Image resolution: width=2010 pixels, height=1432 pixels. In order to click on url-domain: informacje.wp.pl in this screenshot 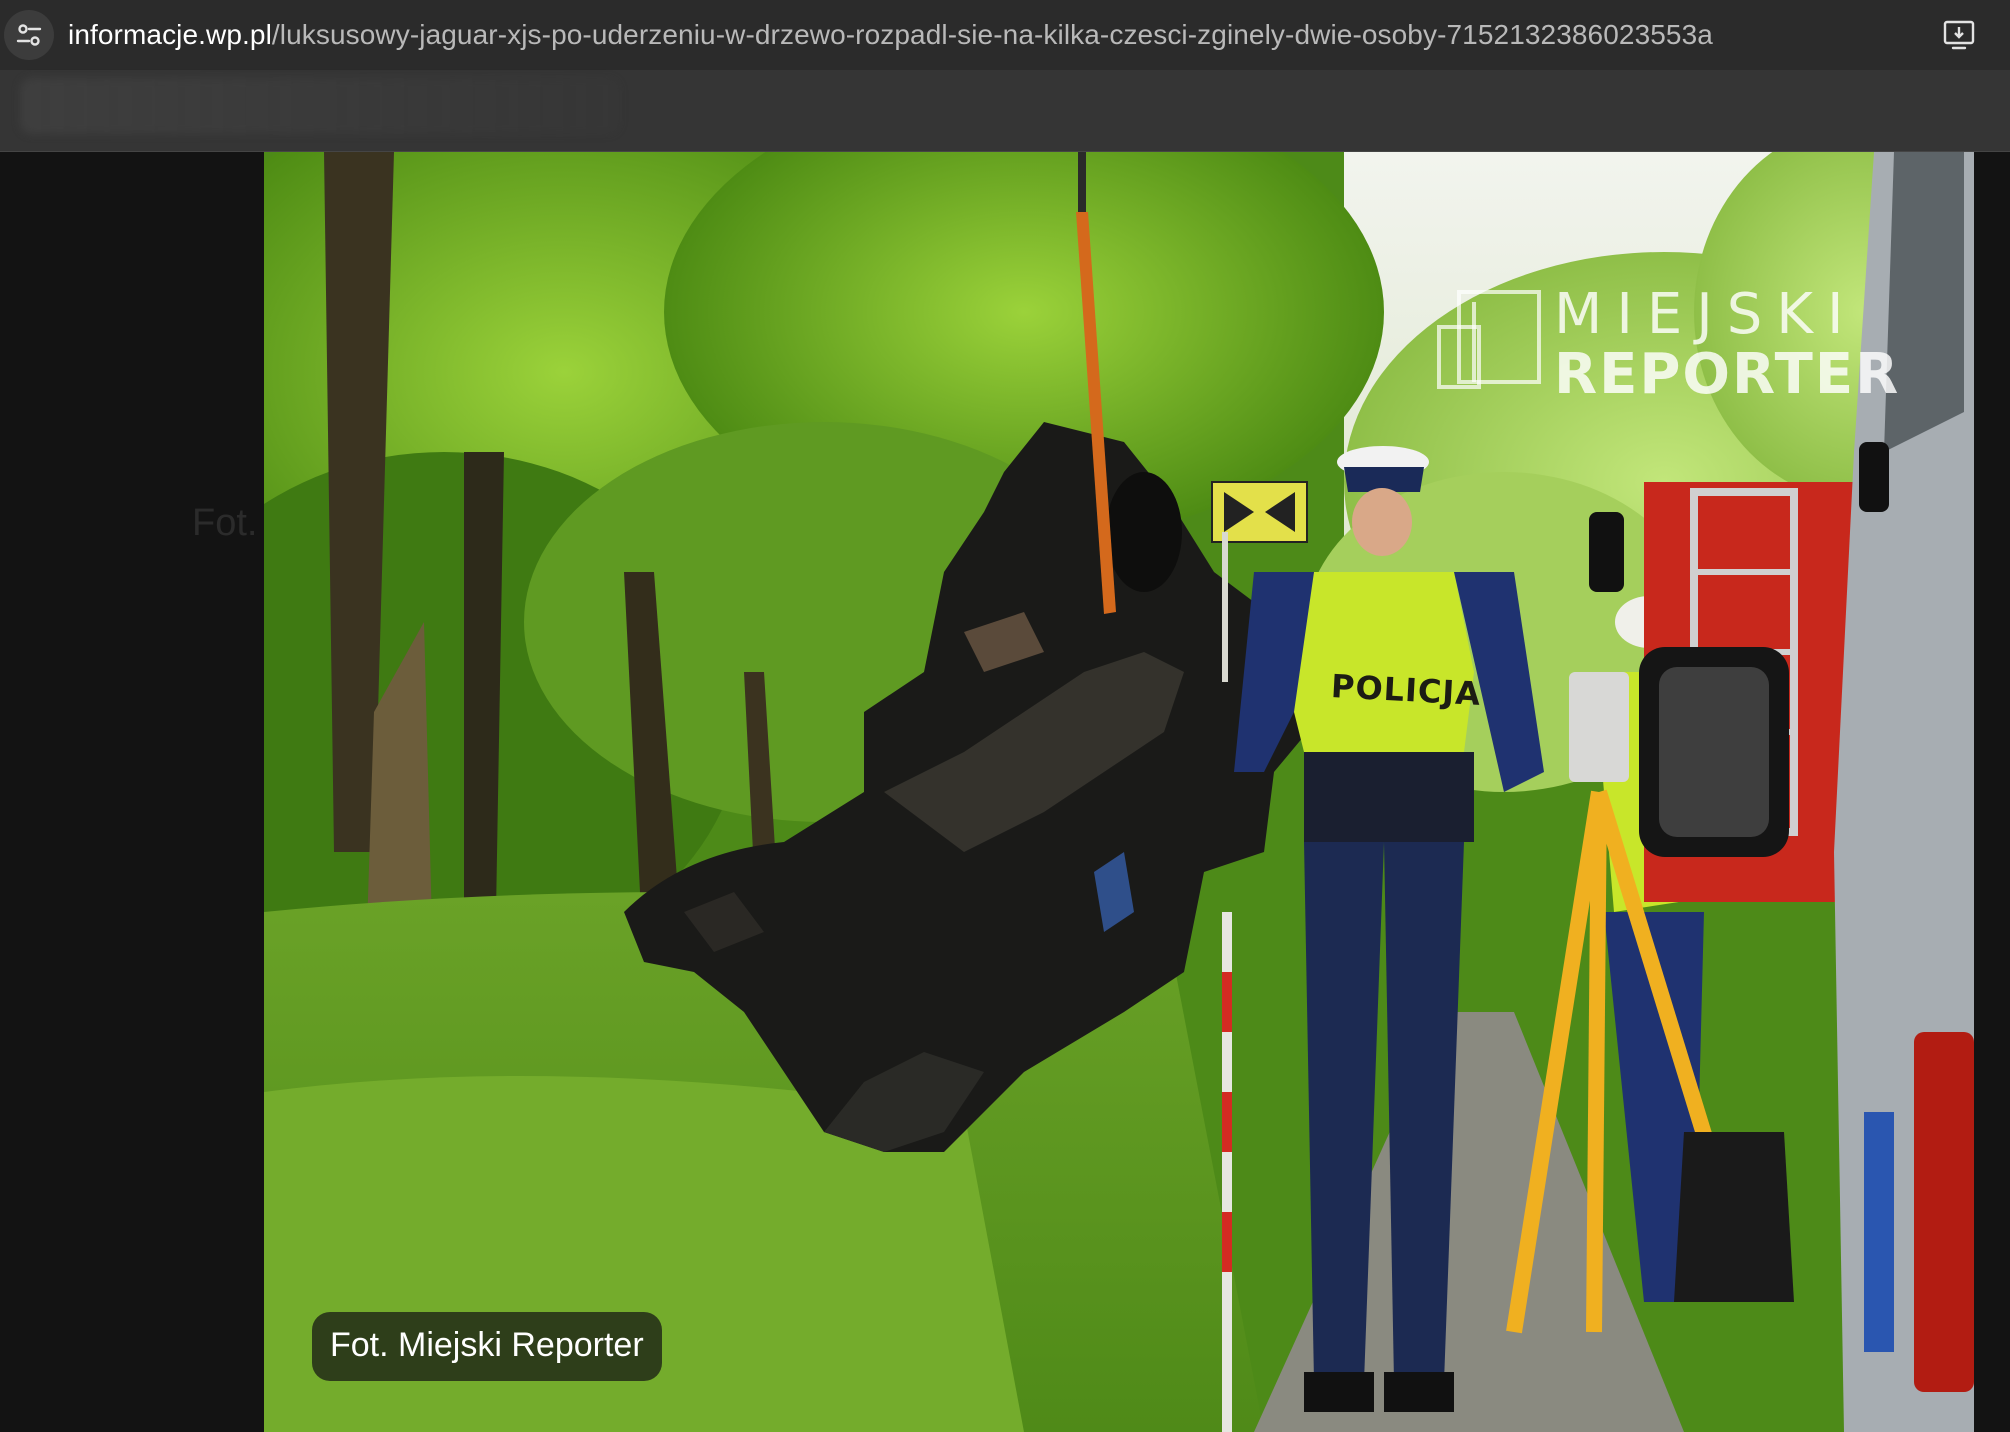, I will do `click(170, 34)`.